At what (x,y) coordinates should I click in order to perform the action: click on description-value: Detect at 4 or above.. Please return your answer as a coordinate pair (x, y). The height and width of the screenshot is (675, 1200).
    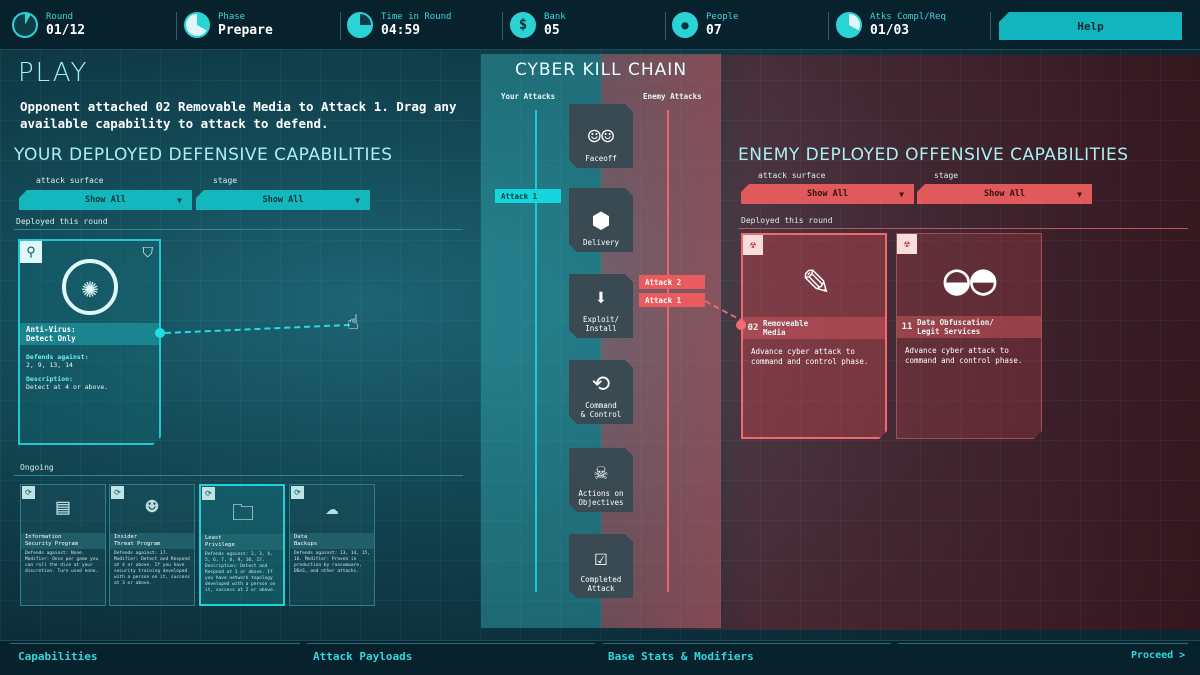
    Looking at the image, I should click on (67, 387).